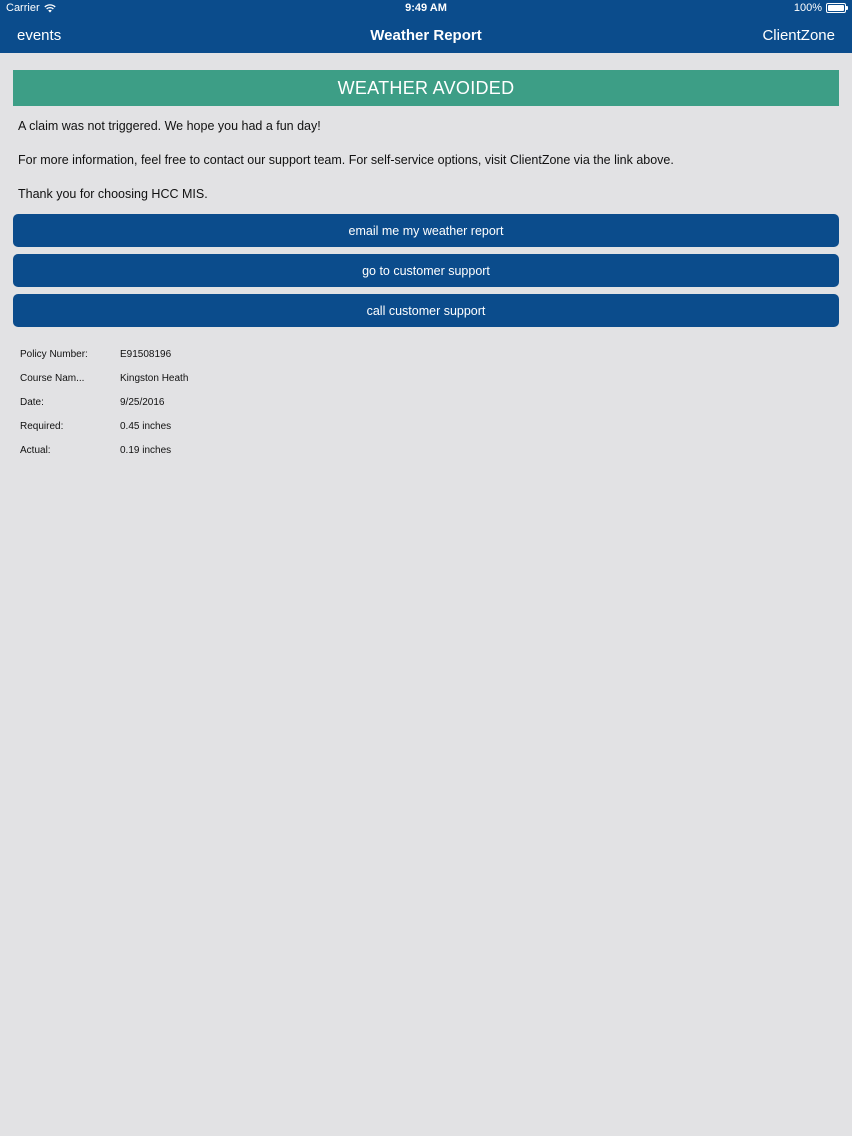  I want to click on battery-icon, so click(837, 8).